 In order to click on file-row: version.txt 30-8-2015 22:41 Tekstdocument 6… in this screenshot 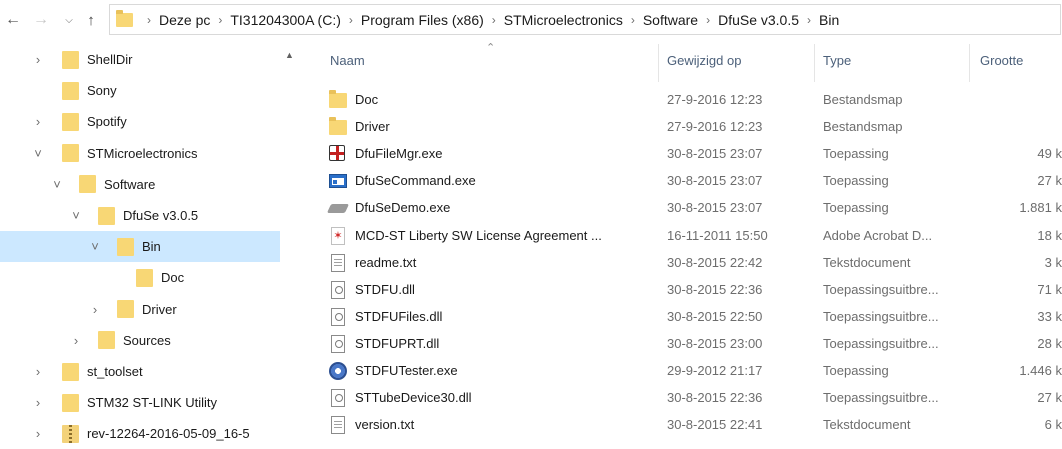, I will do `click(693, 425)`.